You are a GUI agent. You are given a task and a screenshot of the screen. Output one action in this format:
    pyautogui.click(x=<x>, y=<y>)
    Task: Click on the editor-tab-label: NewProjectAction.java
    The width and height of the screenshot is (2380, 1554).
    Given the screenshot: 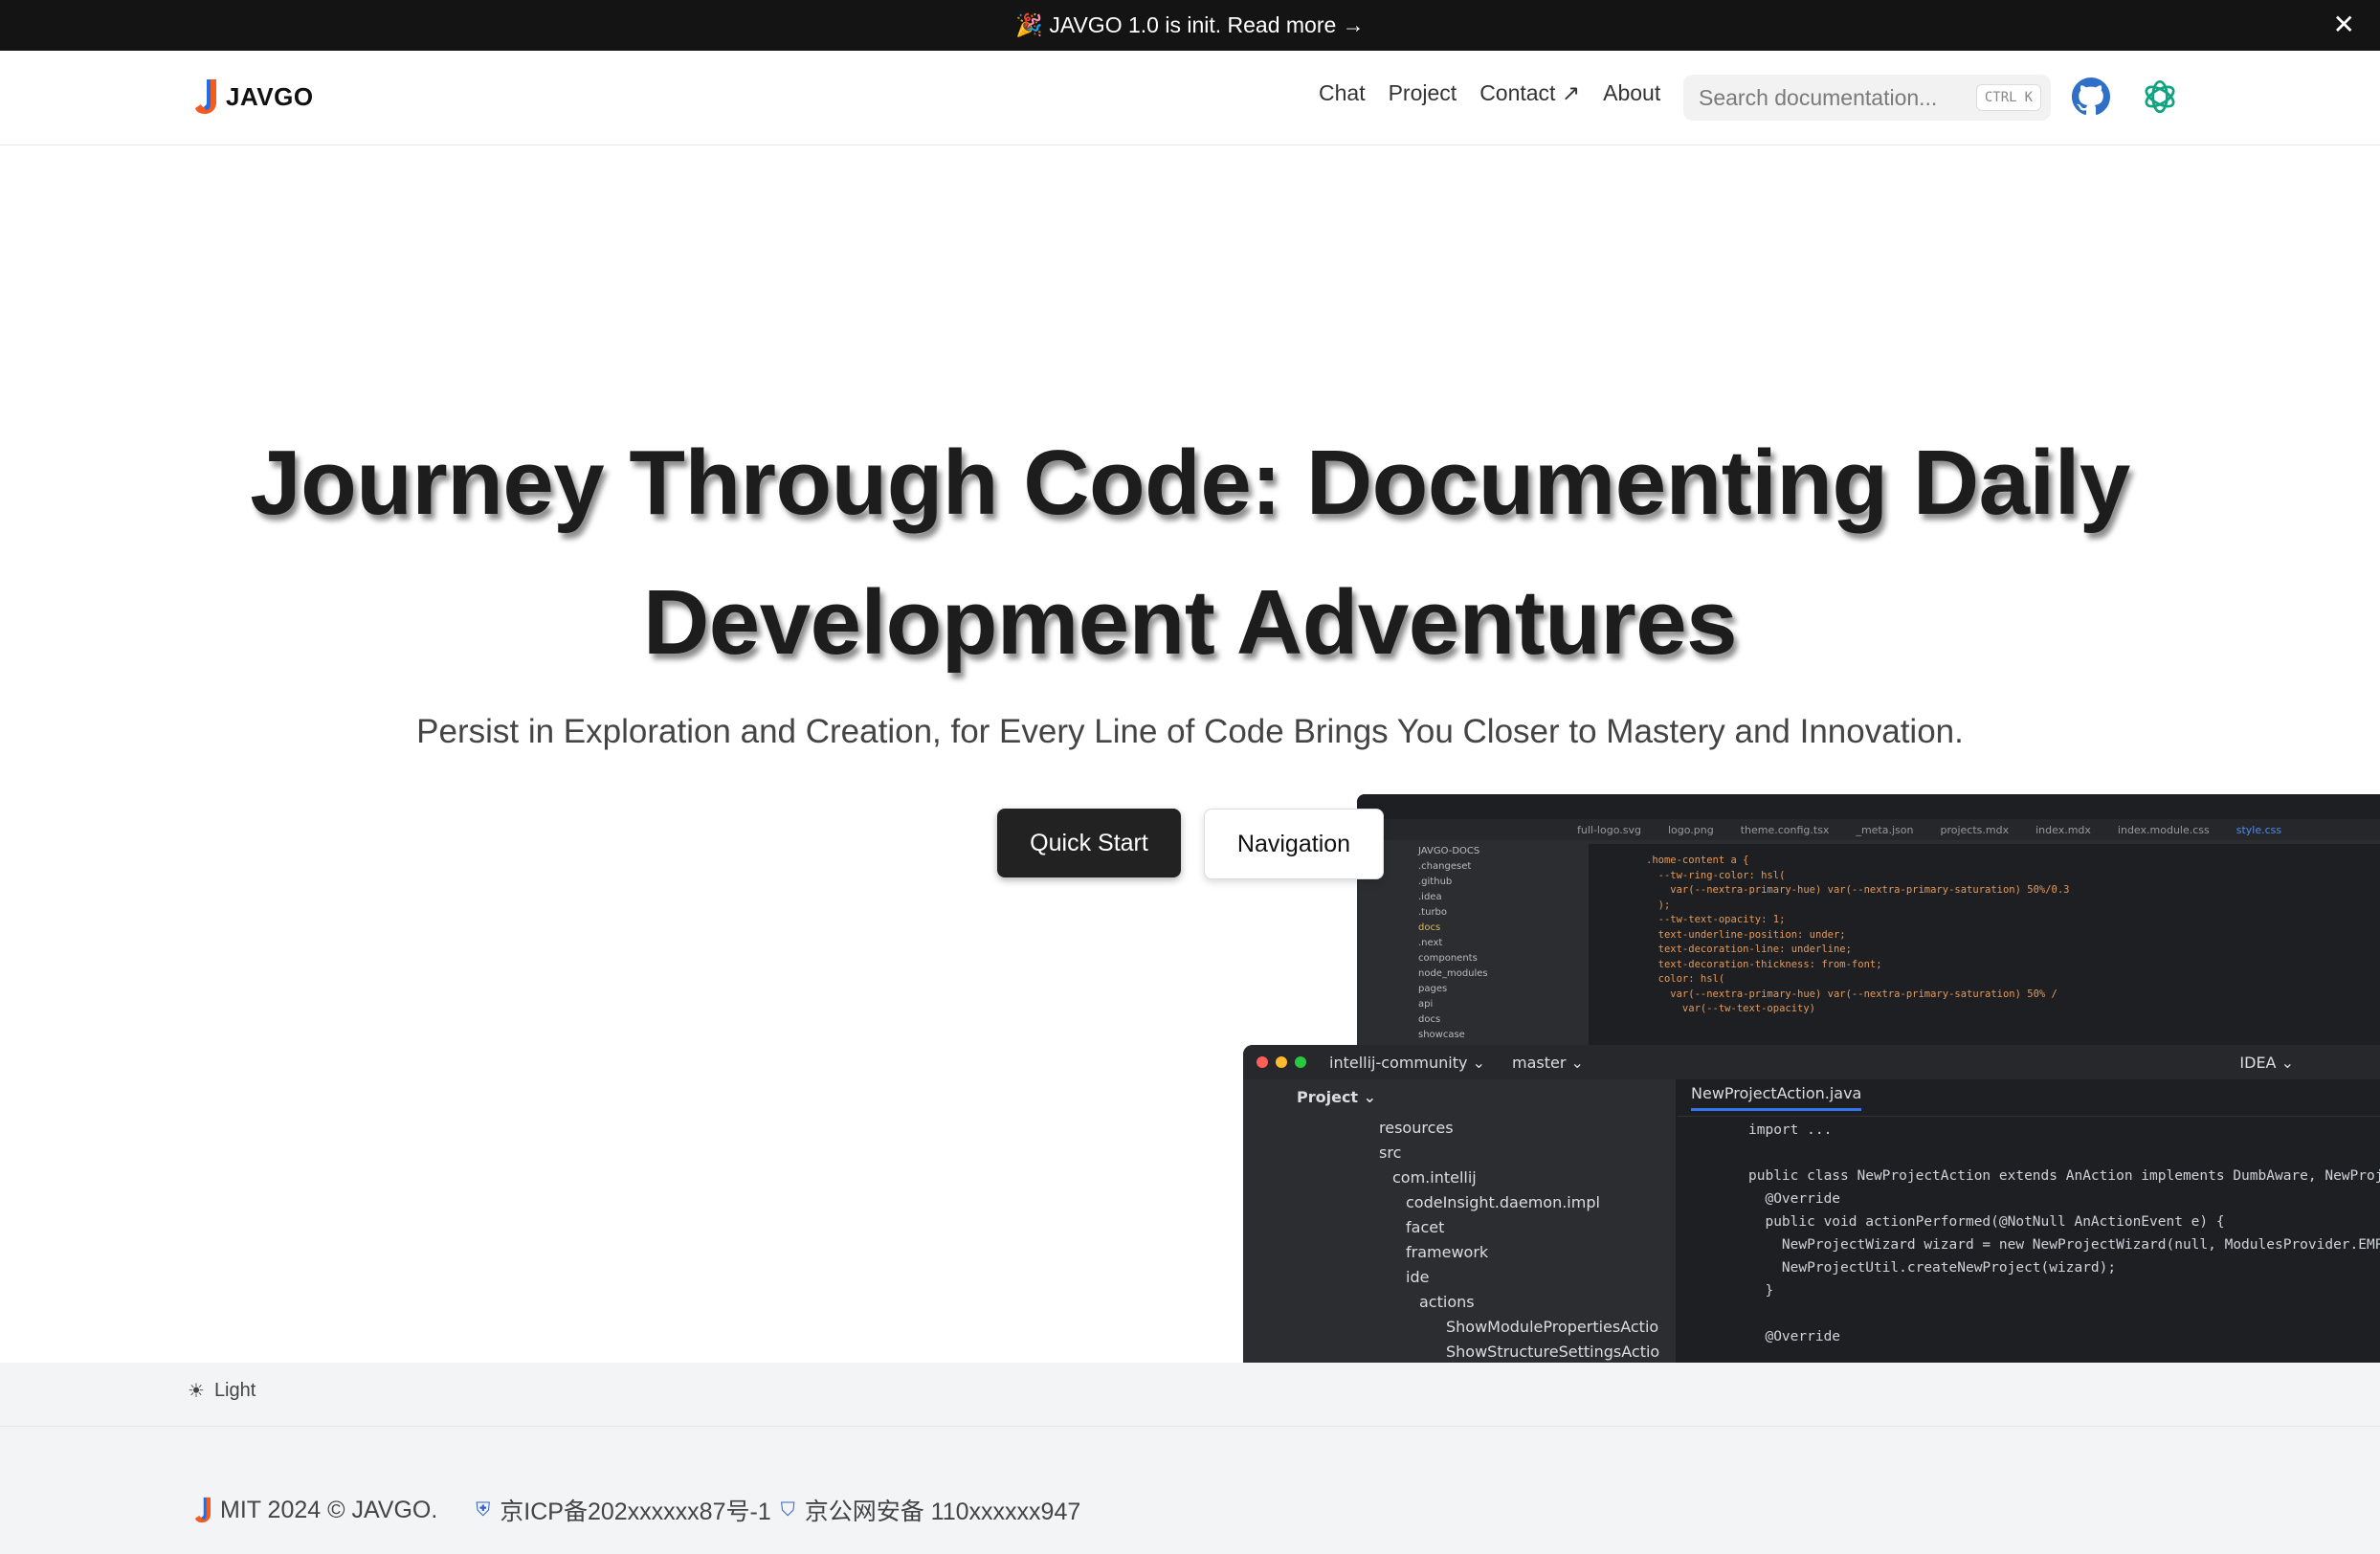 What is the action you would take?
    pyautogui.click(x=1776, y=1097)
    